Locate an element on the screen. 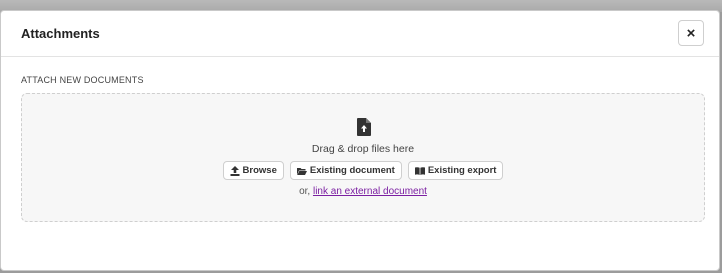 Image resolution: width=722 pixels, height=273 pixels. dropzone-actions: Browse Existing document Existing export is located at coordinates (363, 170).